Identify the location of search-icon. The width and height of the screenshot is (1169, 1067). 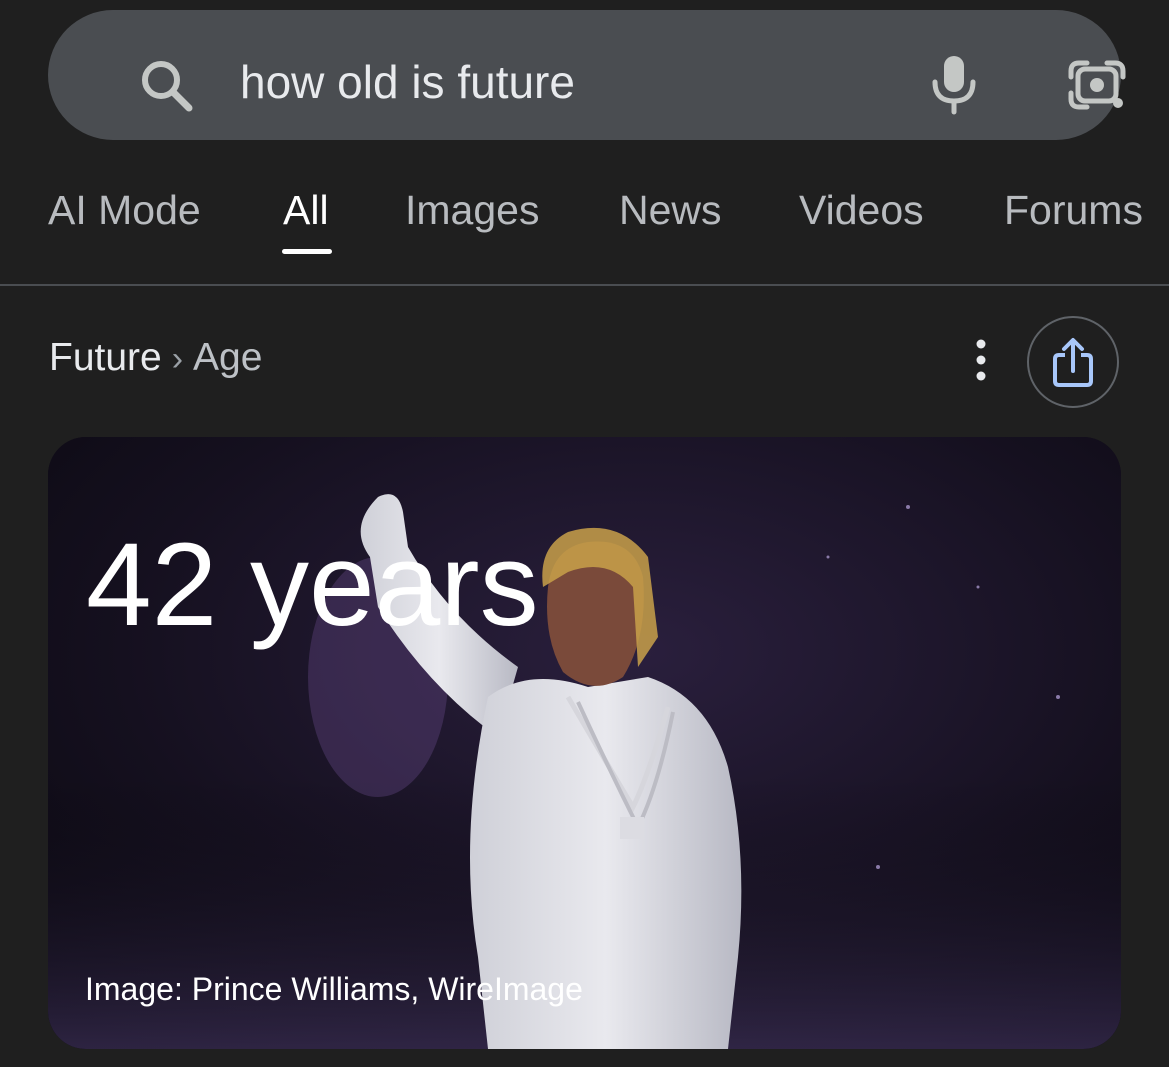
(166, 85).